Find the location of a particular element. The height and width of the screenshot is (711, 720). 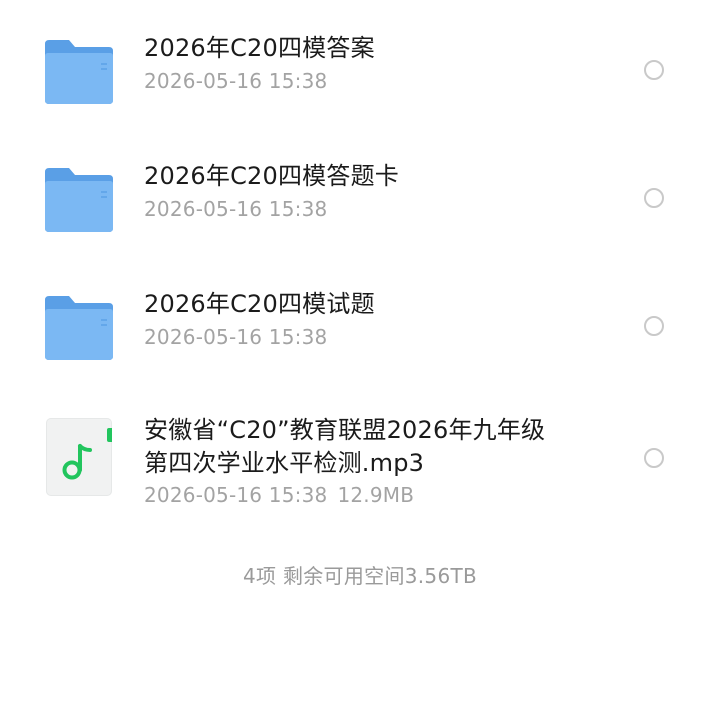

audio-badge-tab is located at coordinates (109, 435).